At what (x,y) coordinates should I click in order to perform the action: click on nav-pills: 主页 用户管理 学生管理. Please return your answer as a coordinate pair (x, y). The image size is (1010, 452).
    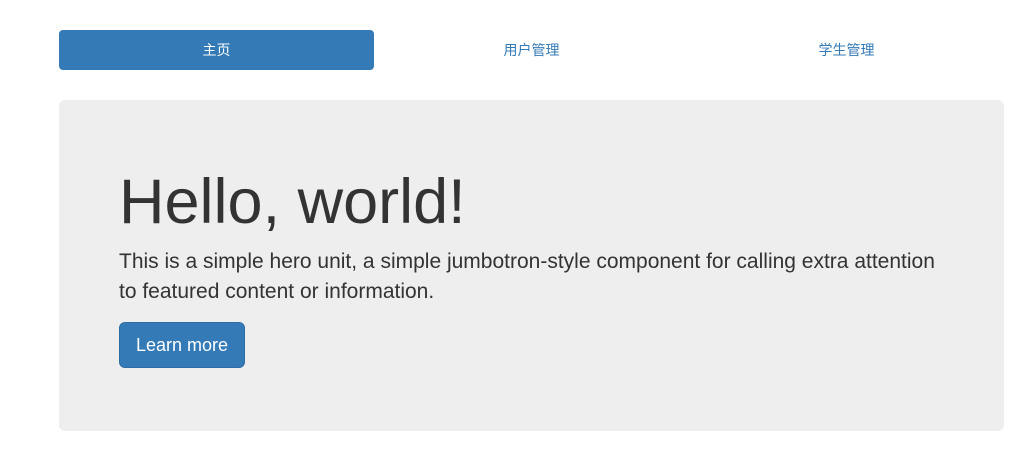
    Looking at the image, I should click on (531, 50).